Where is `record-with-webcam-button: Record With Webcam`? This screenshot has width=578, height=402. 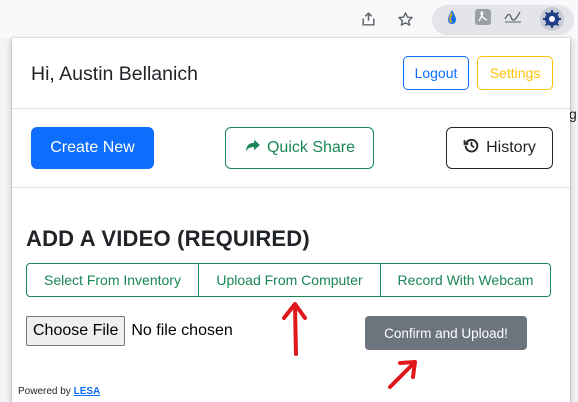 record-with-webcam-button: Record With Webcam is located at coordinates (465, 280).